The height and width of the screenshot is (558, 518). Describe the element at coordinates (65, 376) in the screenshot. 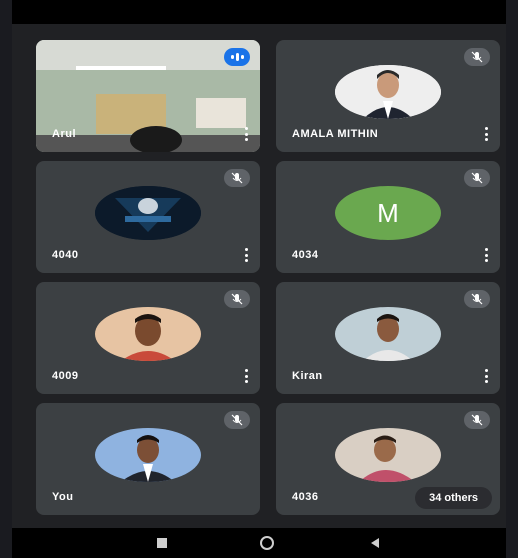

I see `participant-name: 4009` at that location.